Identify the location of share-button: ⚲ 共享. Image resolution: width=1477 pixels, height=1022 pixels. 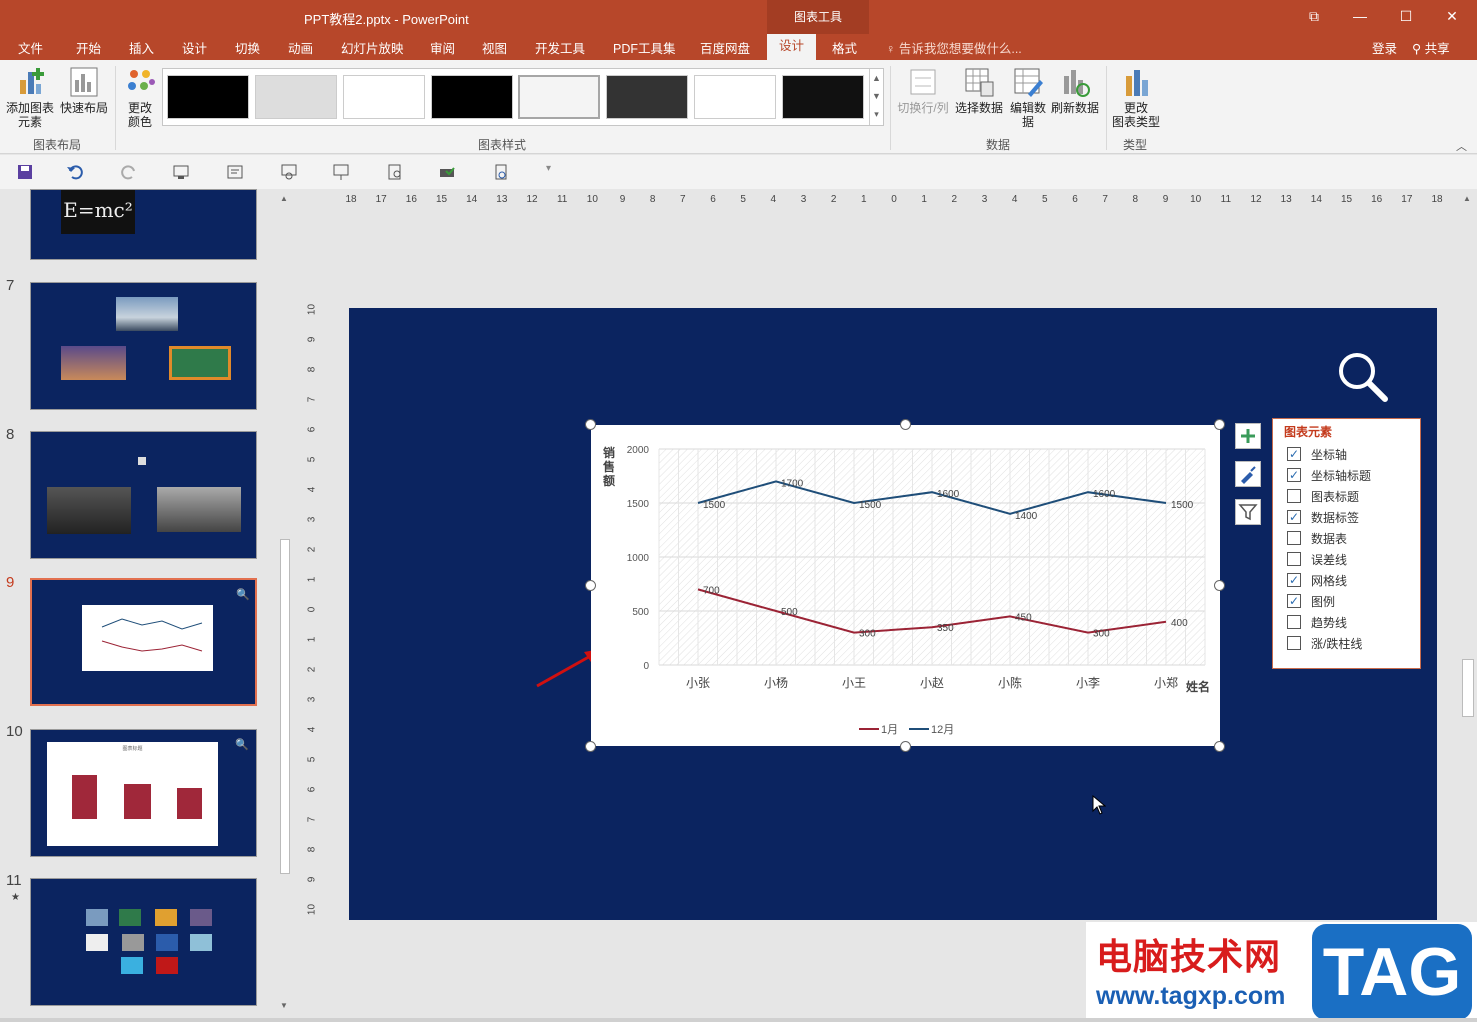
(1431, 47).